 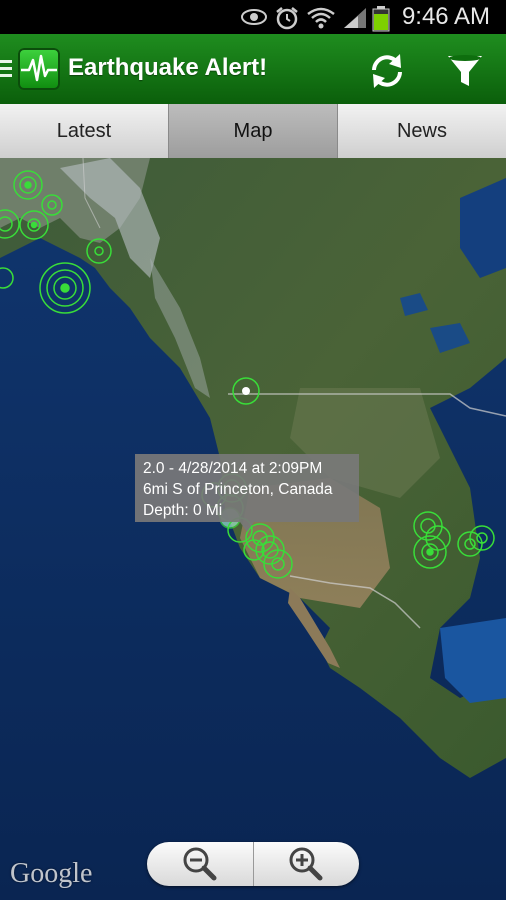 What do you see at coordinates (321, 18) in the screenshot?
I see `wifi-icon` at bounding box center [321, 18].